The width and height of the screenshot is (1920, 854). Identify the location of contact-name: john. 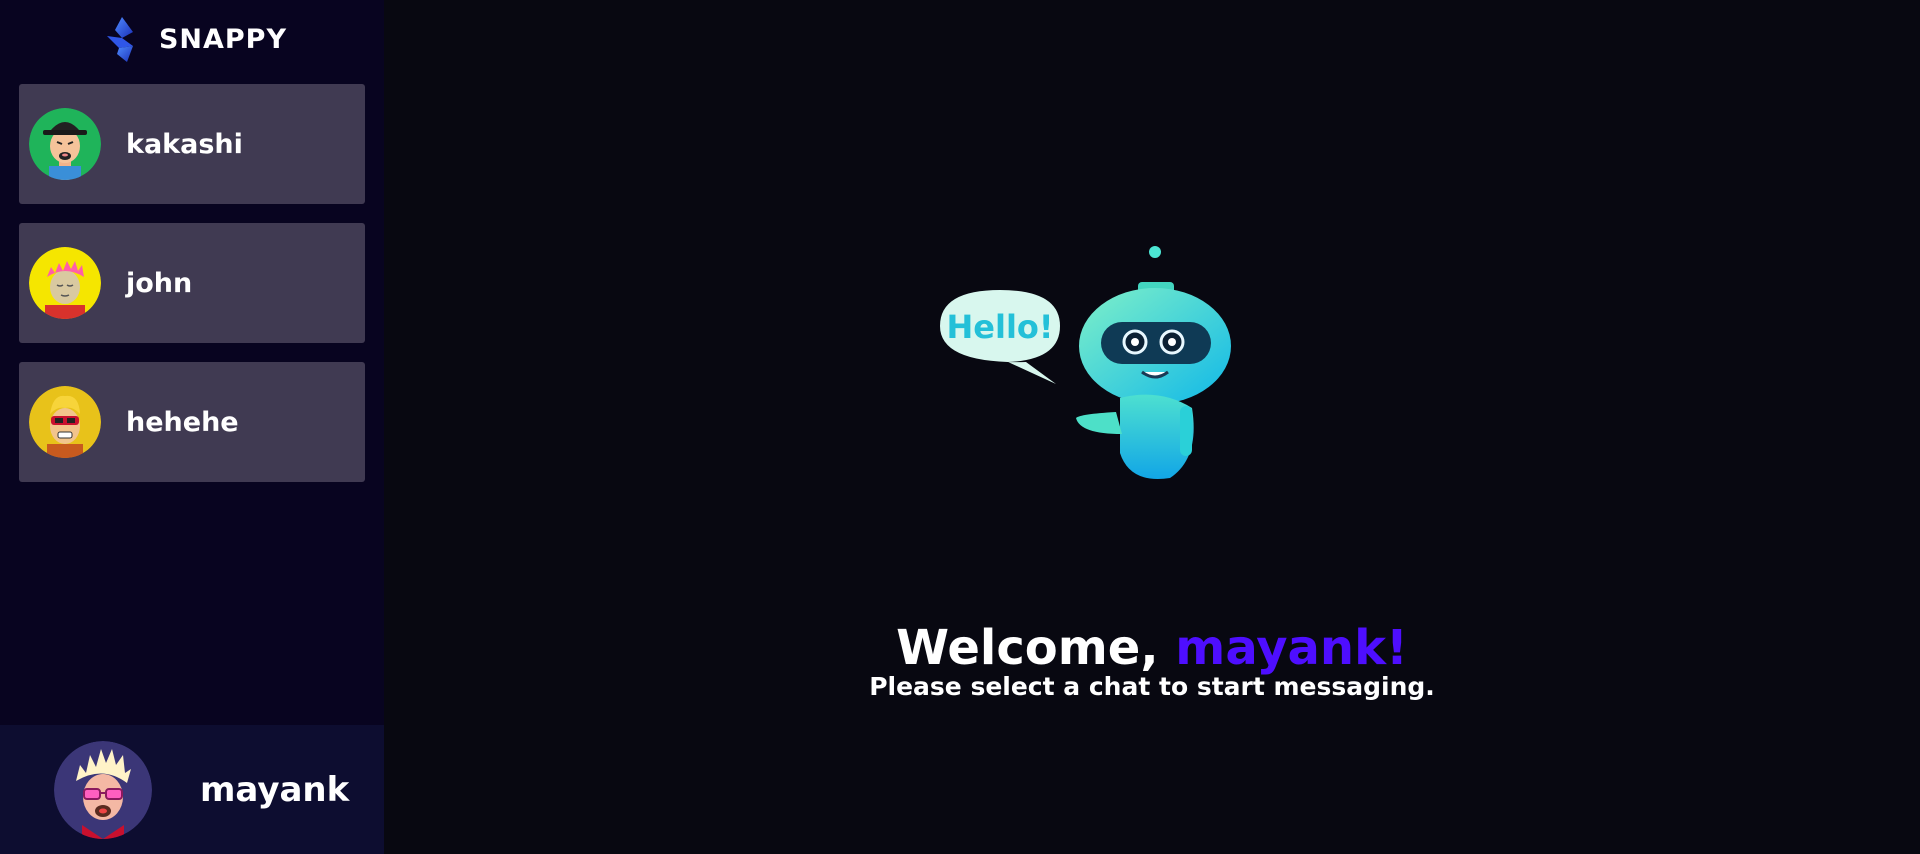
(159, 283).